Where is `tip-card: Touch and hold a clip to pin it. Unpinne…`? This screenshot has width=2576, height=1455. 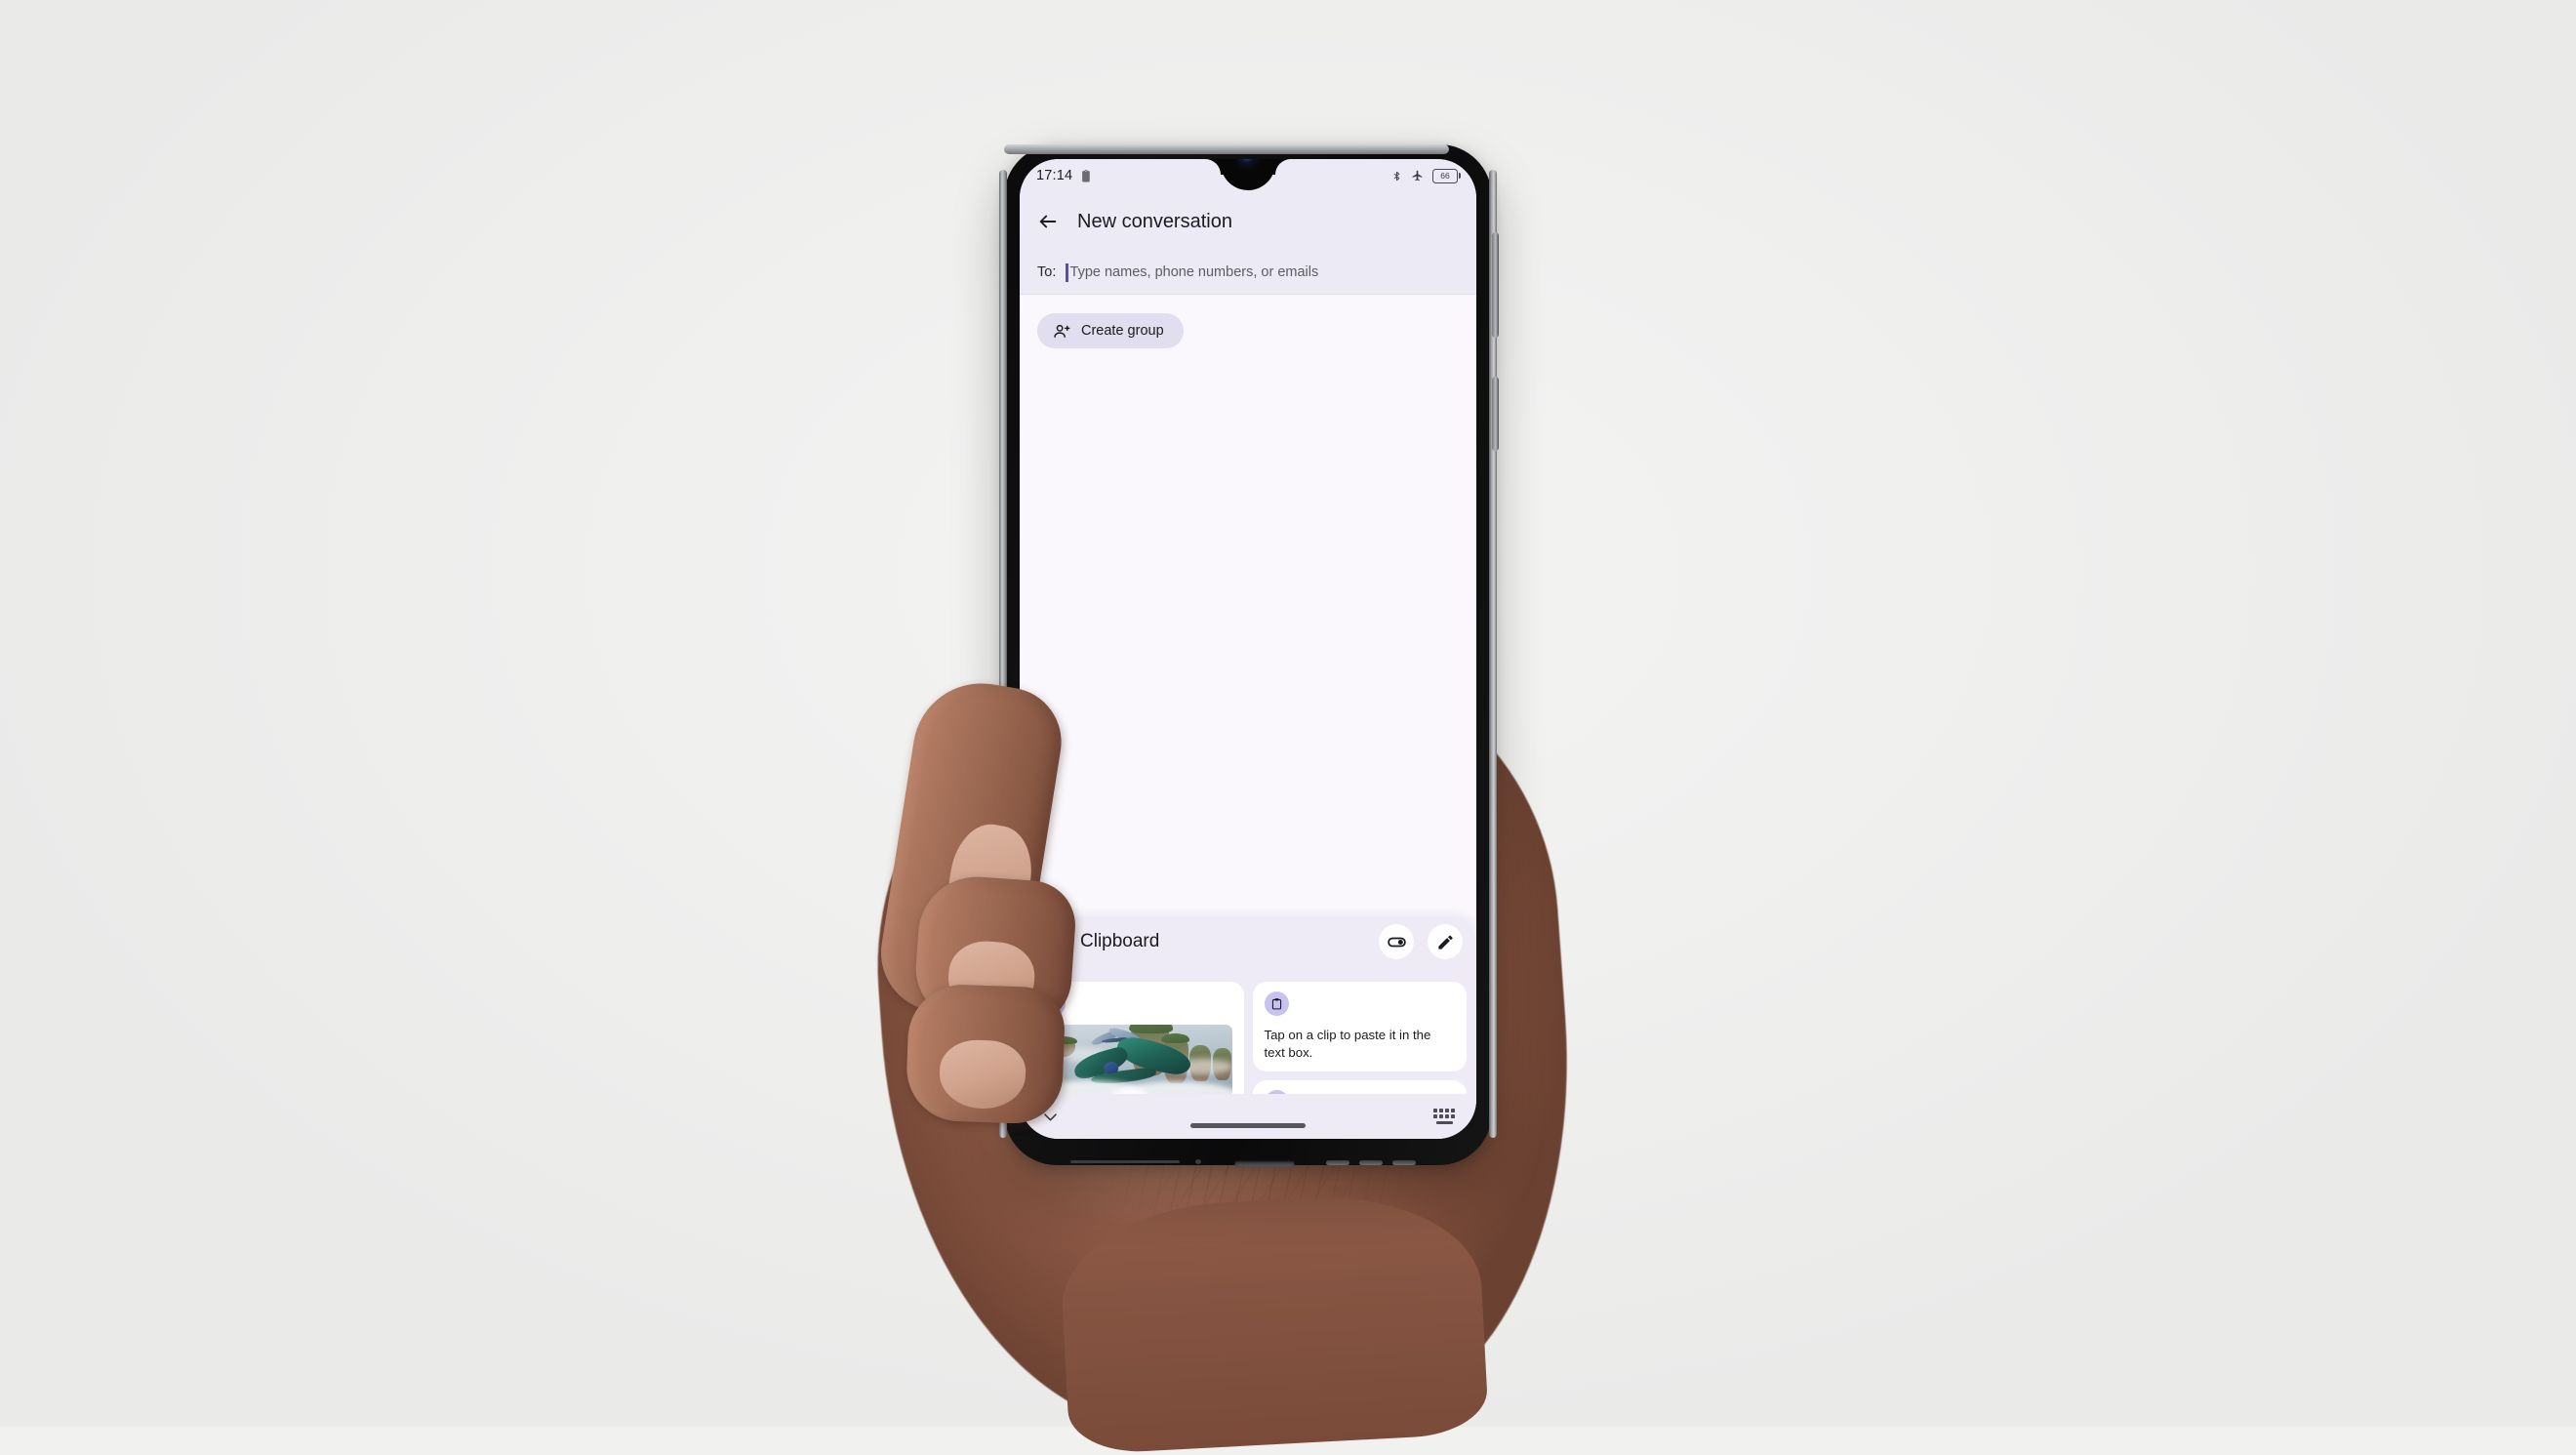 tip-card: Touch and hold a clip to pin it. Unpinne… is located at coordinates (1359, 1087).